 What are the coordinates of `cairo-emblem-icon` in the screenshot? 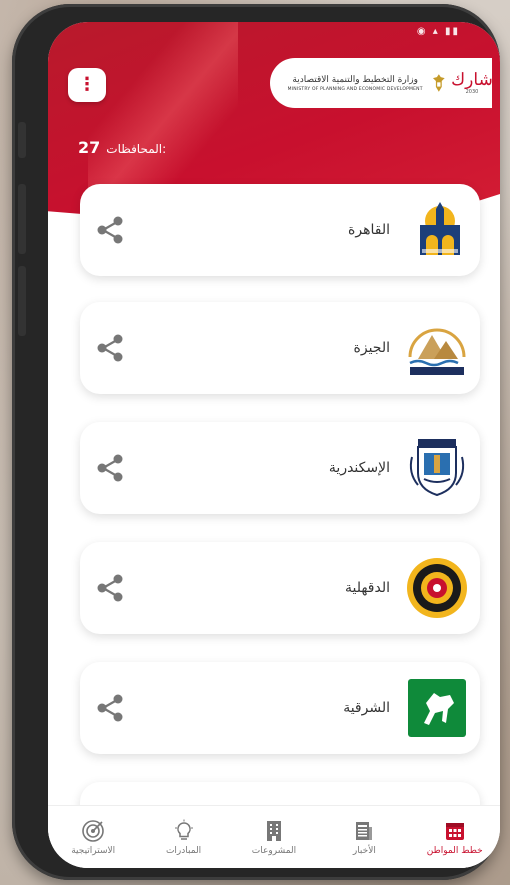 It's located at (440, 228).